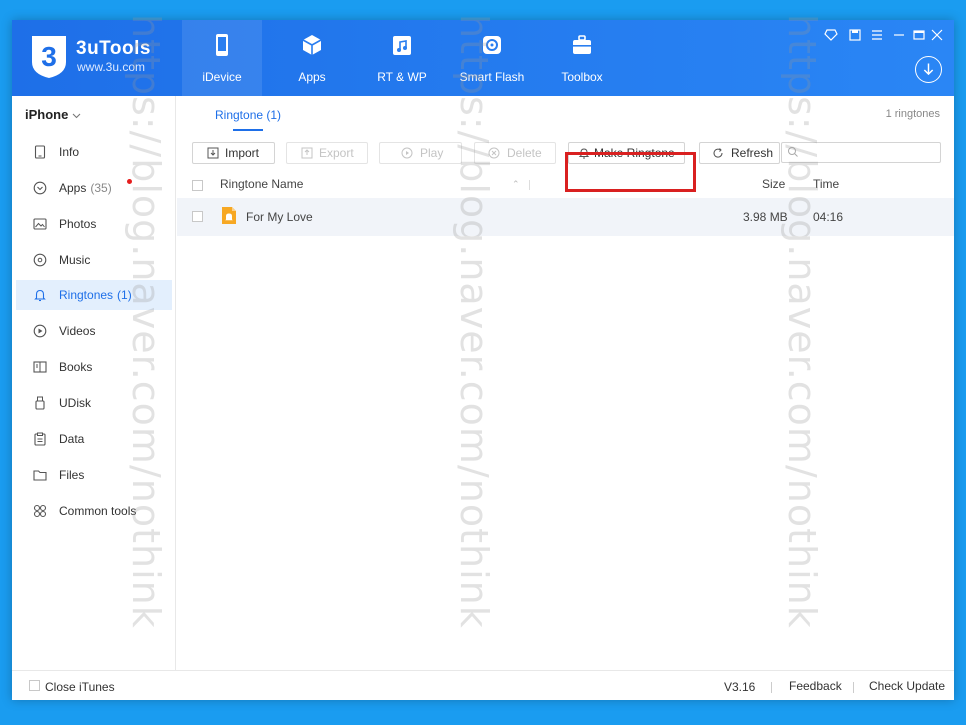  Describe the element at coordinates (524, 153) in the screenshot. I see `button-label: Delete` at that location.